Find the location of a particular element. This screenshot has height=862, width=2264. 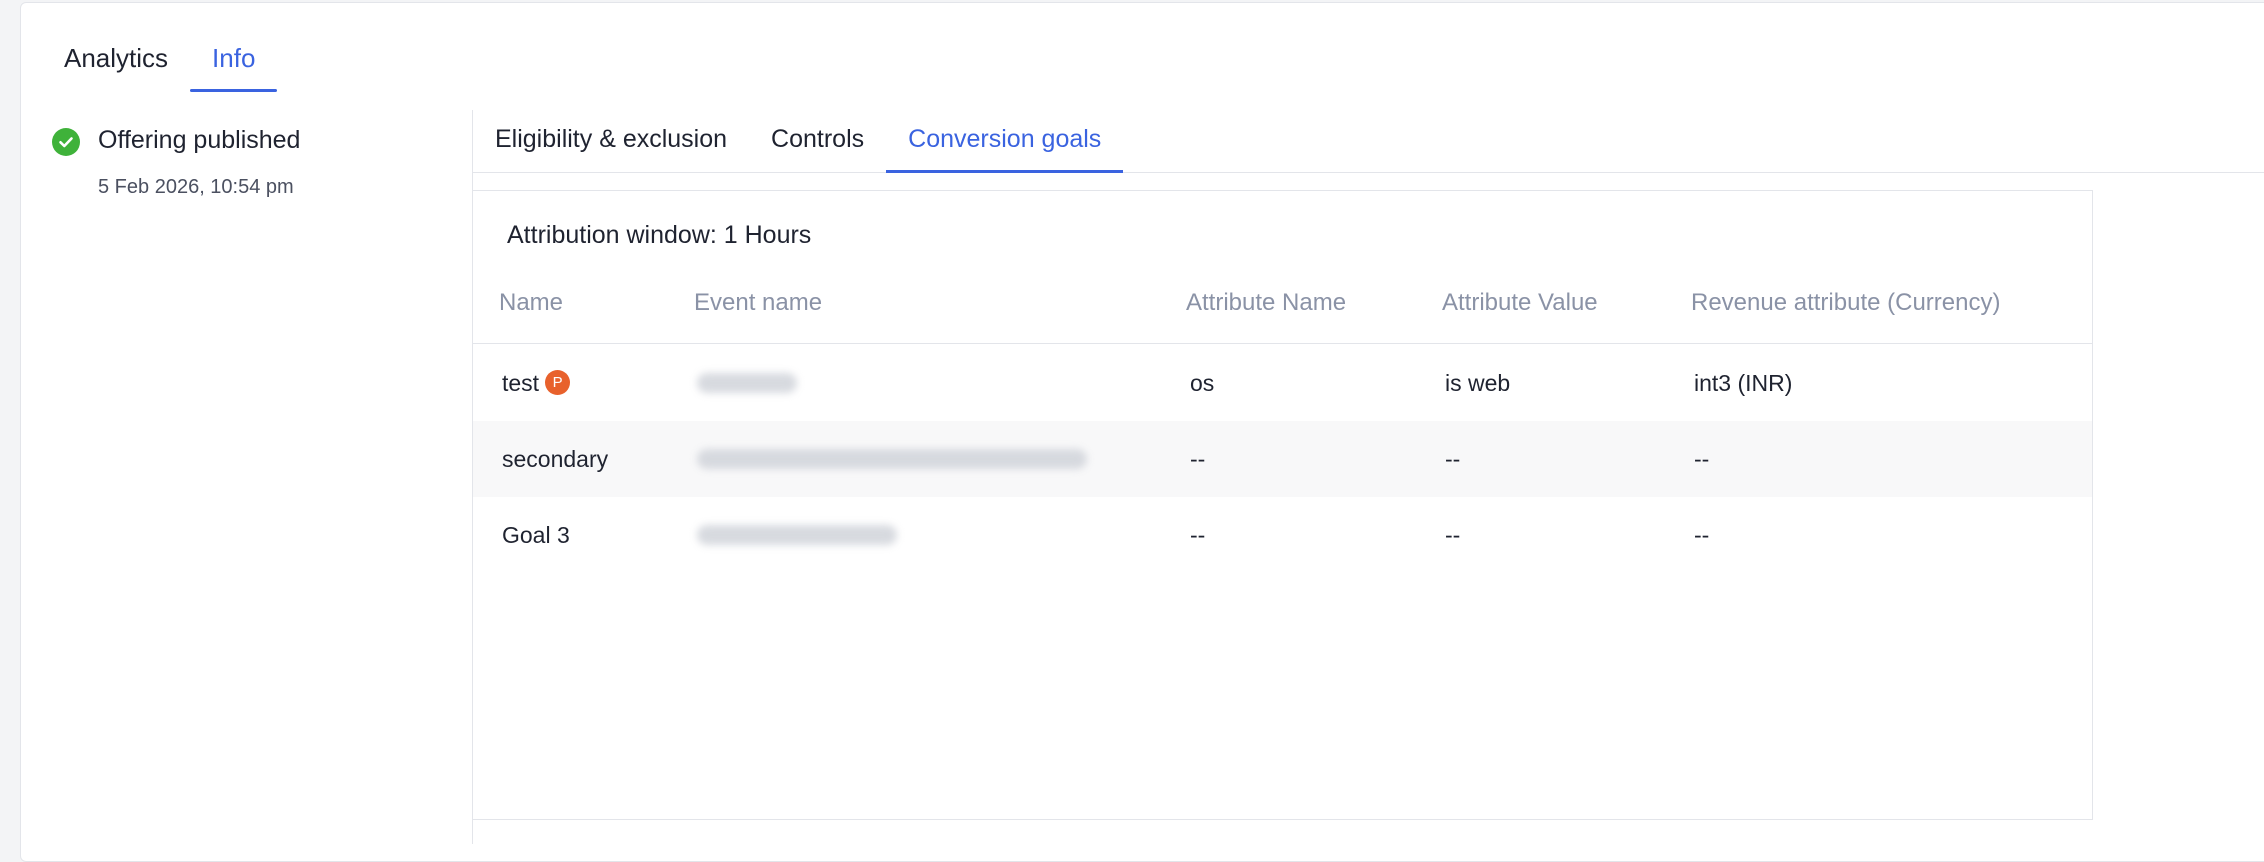

attribution-window: Attribution window: 1 Hours is located at coordinates (659, 235).